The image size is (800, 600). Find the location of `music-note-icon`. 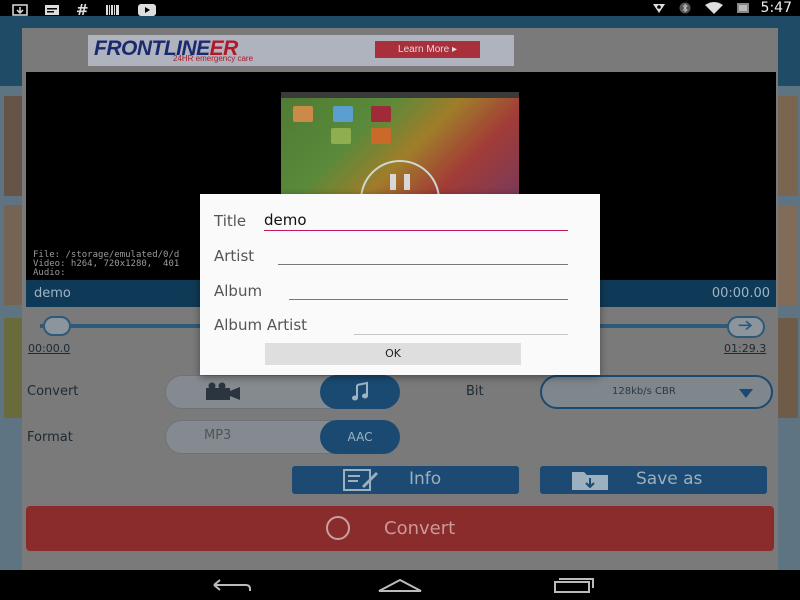

music-note-icon is located at coordinates (360, 391).